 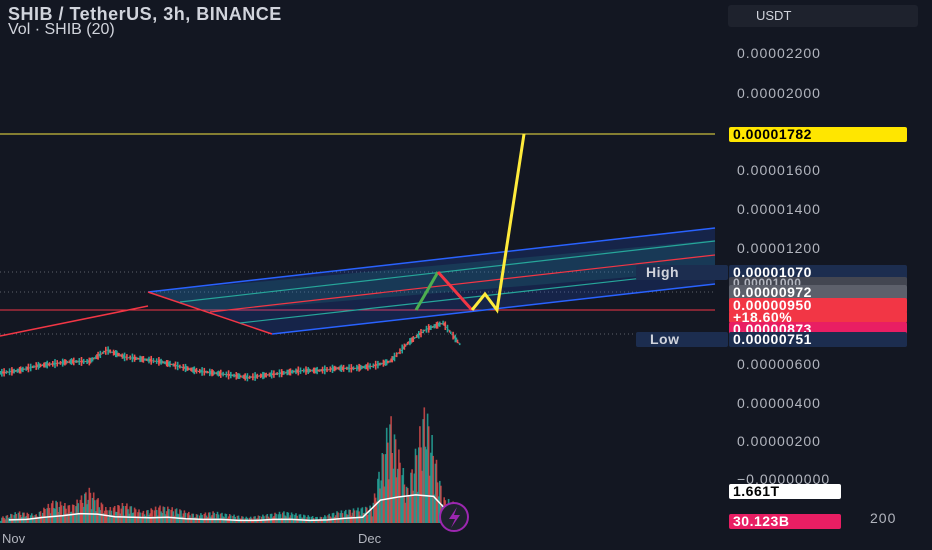 What do you see at coordinates (779, 170) in the screenshot?
I see `price-tick: 0.00001600` at bounding box center [779, 170].